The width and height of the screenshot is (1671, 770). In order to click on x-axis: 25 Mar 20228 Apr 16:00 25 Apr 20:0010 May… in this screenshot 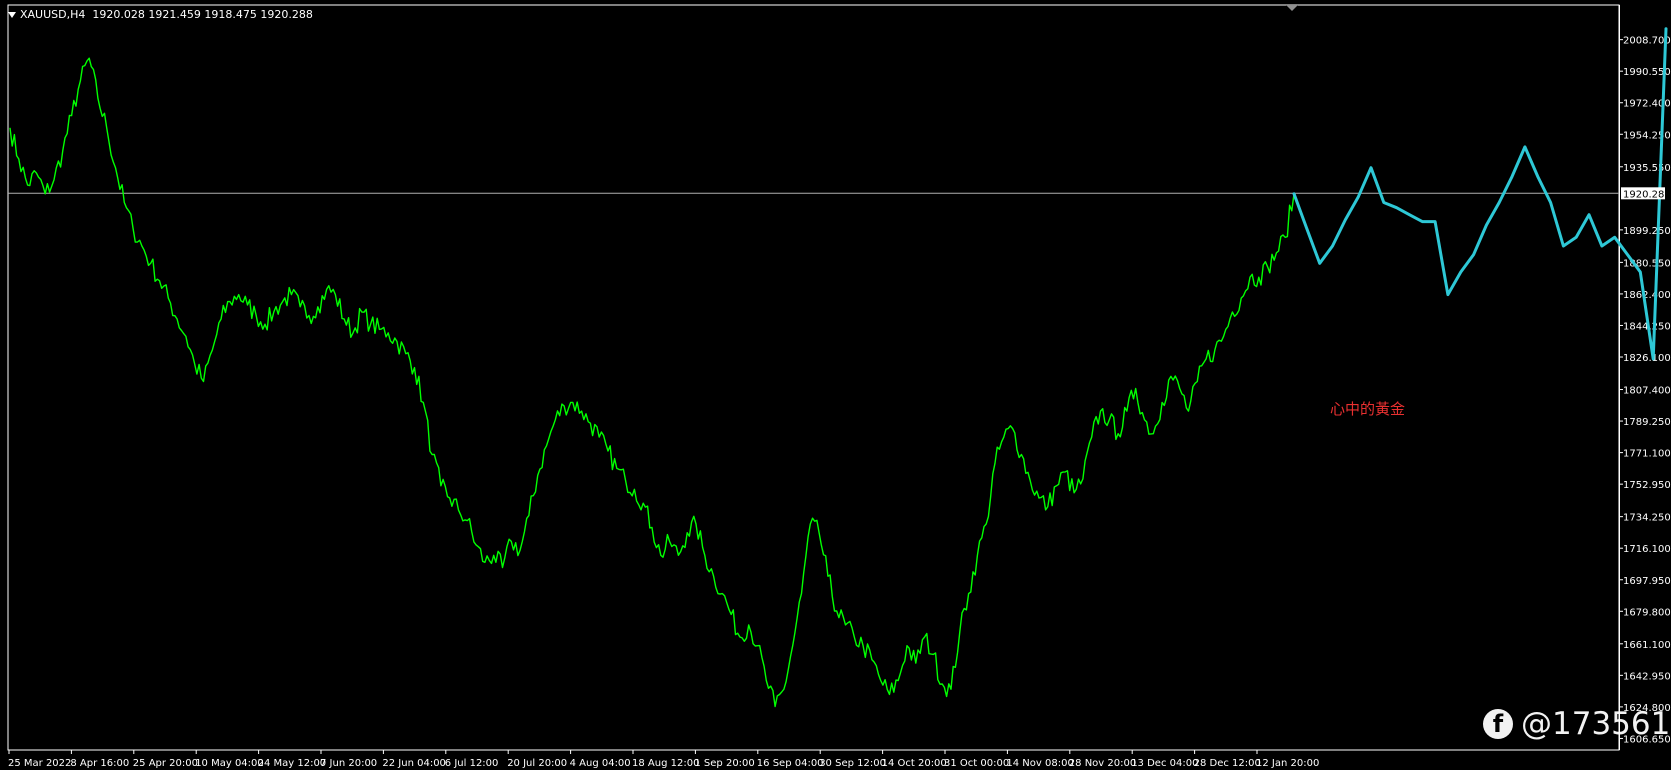, I will do `click(663, 759)`.